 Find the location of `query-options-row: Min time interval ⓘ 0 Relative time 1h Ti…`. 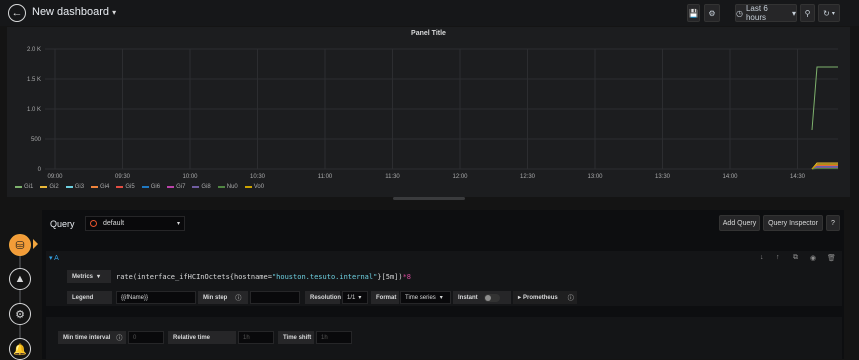

query-options-row: Min time interval ⓘ 0 Relative time 1h Ti… is located at coordinates (444, 338).